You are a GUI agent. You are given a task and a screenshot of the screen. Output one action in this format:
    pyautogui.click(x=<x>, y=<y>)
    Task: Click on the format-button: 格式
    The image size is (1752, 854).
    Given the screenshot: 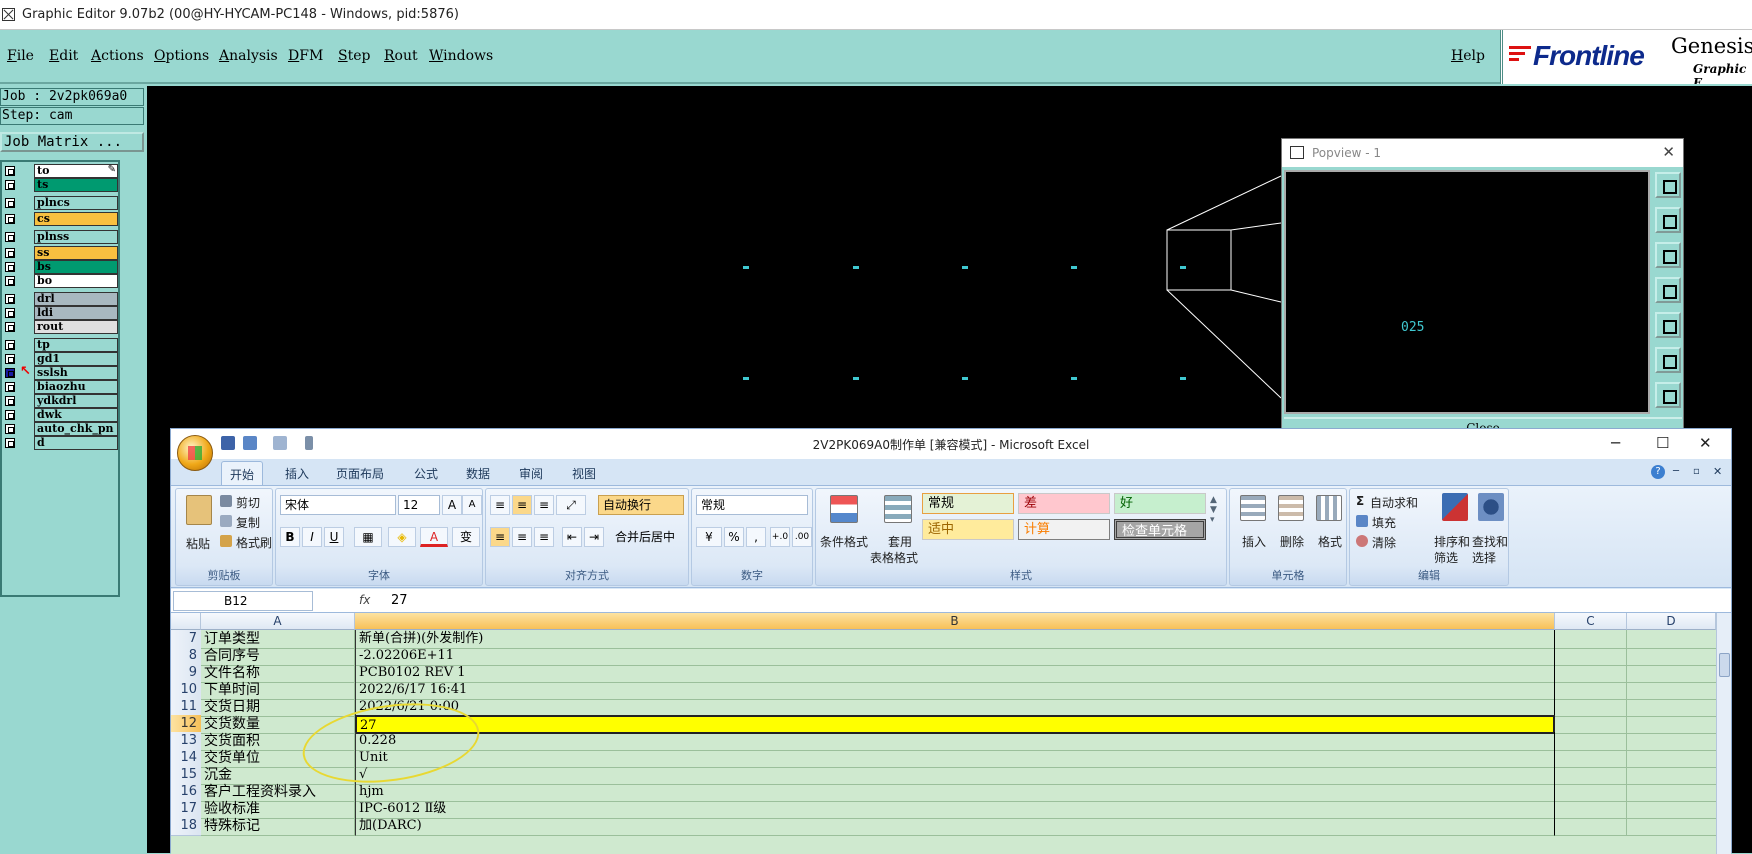 What is the action you would take?
    pyautogui.click(x=1330, y=541)
    